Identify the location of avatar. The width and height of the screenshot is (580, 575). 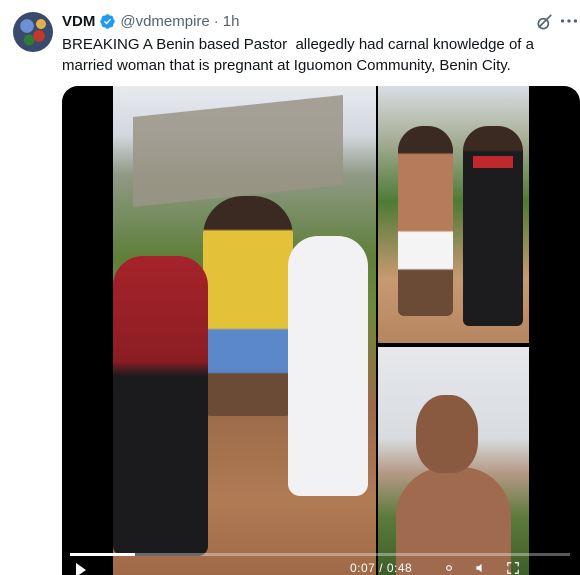
(33, 32).